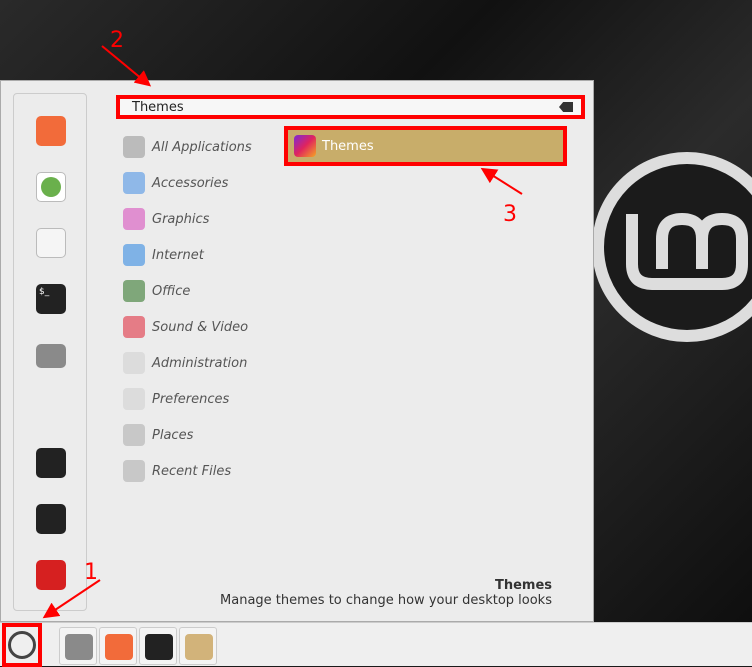  What do you see at coordinates (510, 214) in the screenshot?
I see `annotation-3: 3` at bounding box center [510, 214].